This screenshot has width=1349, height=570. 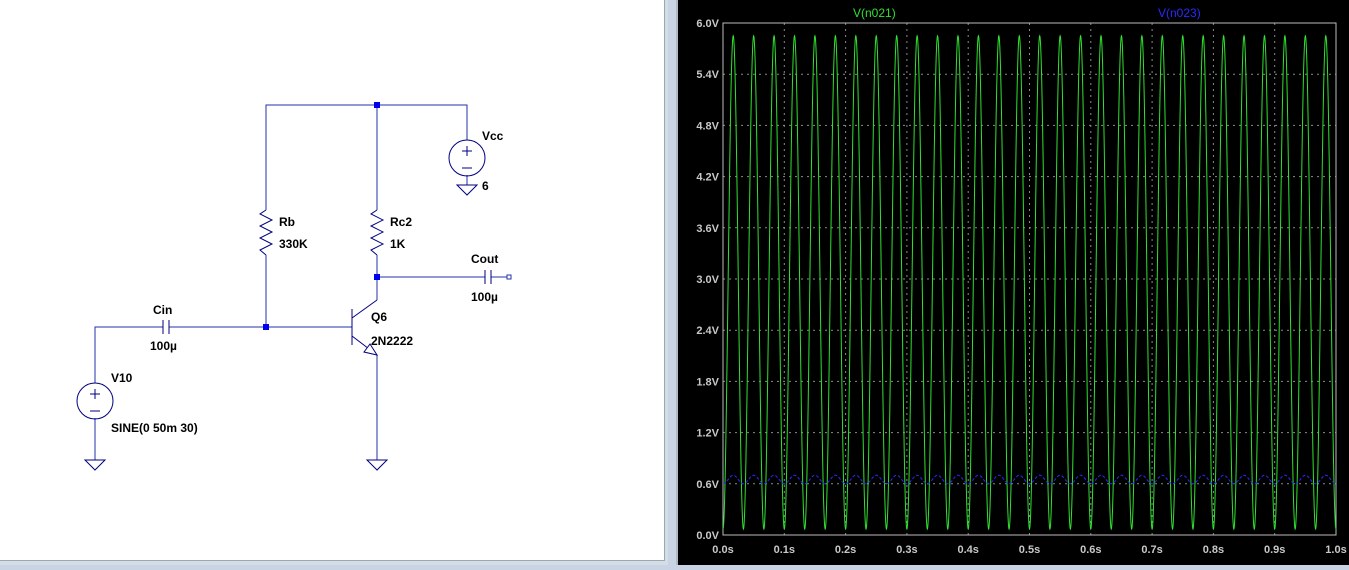 What do you see at coordinates (707, 485) in the screenshot?
I see `y-tick-label: 0.6V` at bounding box center [707, 485].